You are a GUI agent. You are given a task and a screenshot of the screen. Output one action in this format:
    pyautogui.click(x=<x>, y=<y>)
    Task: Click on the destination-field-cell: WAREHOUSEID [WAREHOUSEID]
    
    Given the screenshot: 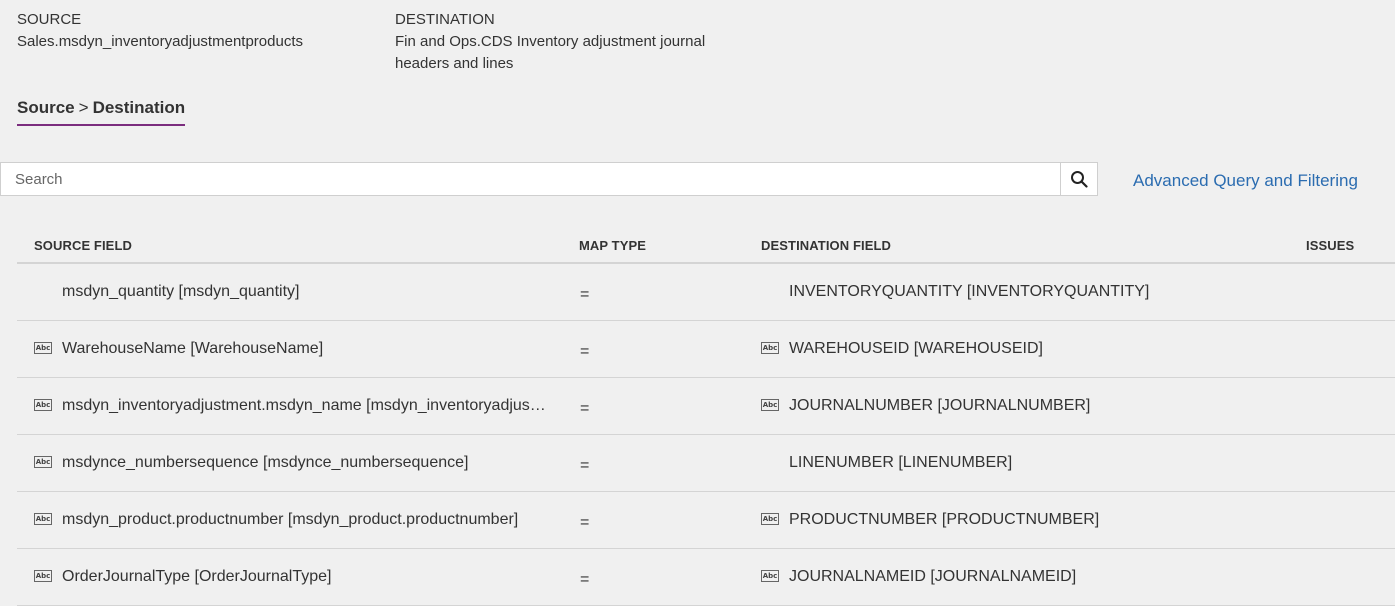 What is the action you would take?
    pyautogui.click(x=916, y=349)
    